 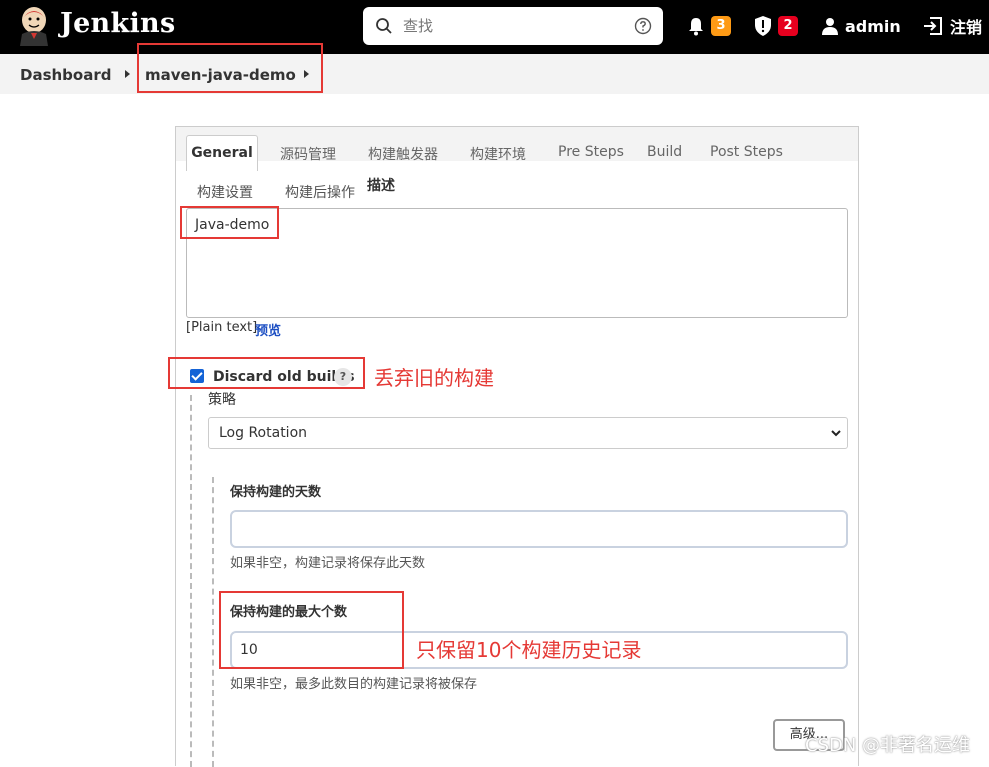 I want to click on annotation-discard-text: 丢弃旧的构建, so click(x=434, y=378).